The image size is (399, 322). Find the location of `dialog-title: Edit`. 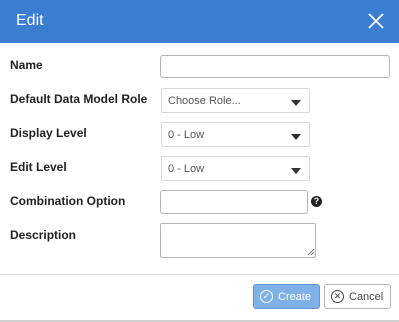

dialog-title: Edit is located at coordinates (30, 20).